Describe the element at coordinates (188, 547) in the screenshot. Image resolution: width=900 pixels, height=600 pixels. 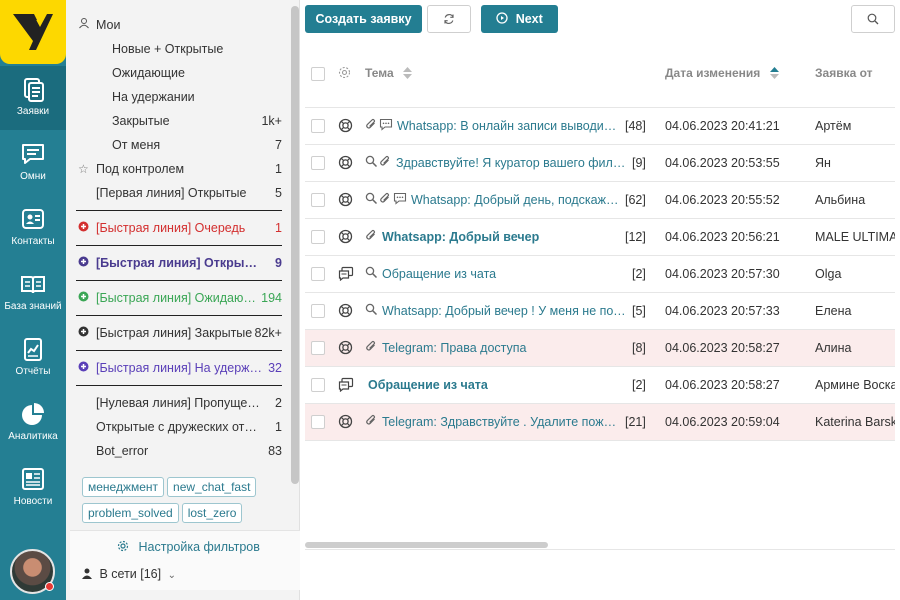
I see `filter-settings-link: Настройка фильтров` at that location.